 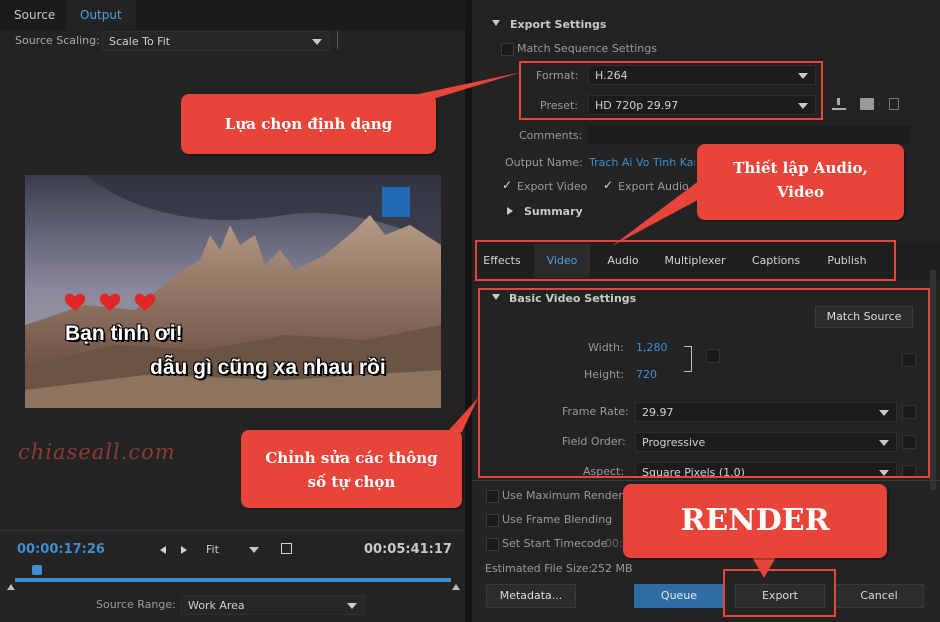 What do you see at coordinates (800, 182) in the screenshot?
I see `audio-video-callout: Thiết lập Audio, Video` at bounding box center [800, 182].